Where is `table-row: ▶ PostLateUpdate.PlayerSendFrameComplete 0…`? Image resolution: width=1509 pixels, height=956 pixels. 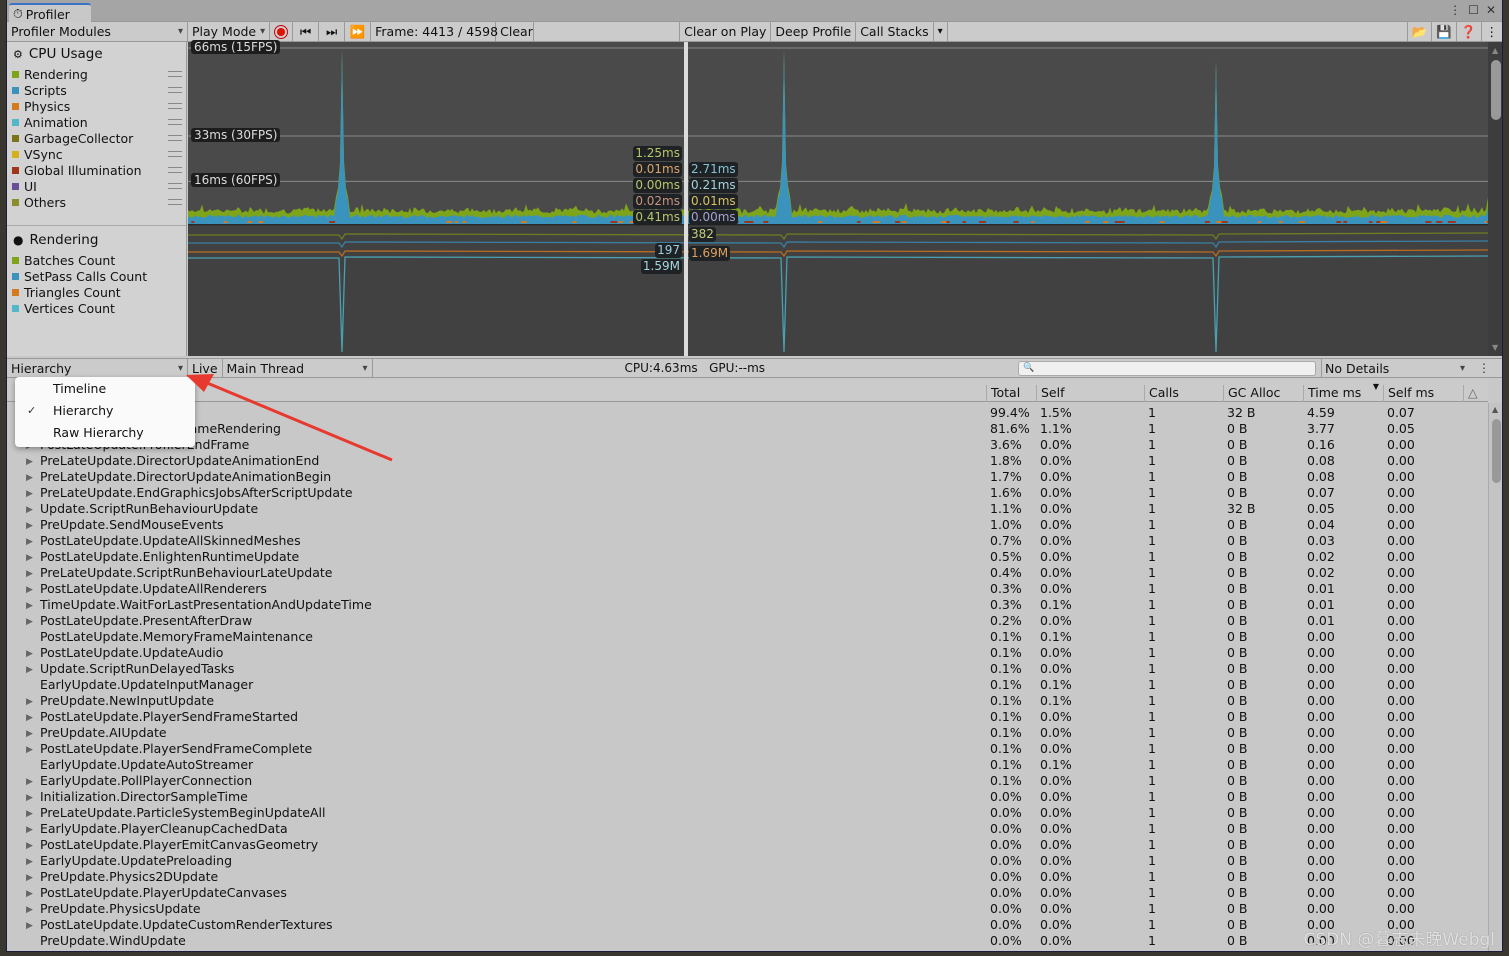 table-row: ▶ PostLateUpdate.PlayerSendFrameComplete 0… is located at coordinates (747, 749).